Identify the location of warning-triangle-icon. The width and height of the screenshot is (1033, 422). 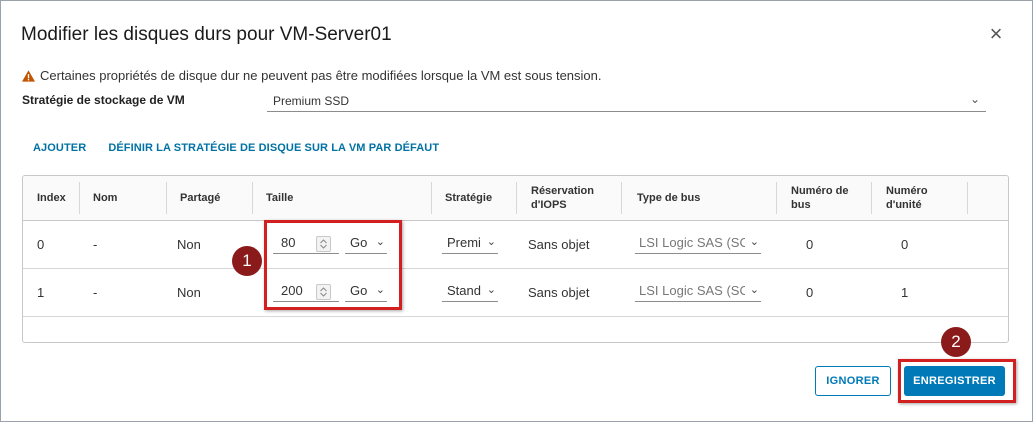
(28, 75).